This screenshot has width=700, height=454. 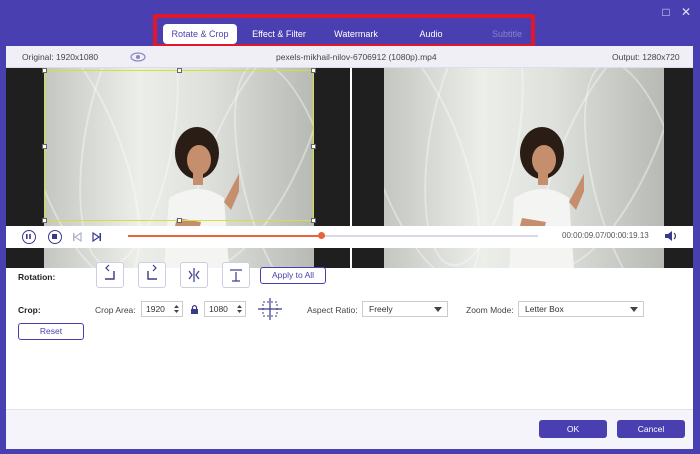 What do you see at coordinates (605, 235) in the screenshot?
I see `timecode: 00:00:09.07/00:00:19.13` at bounding box center [605, 235].